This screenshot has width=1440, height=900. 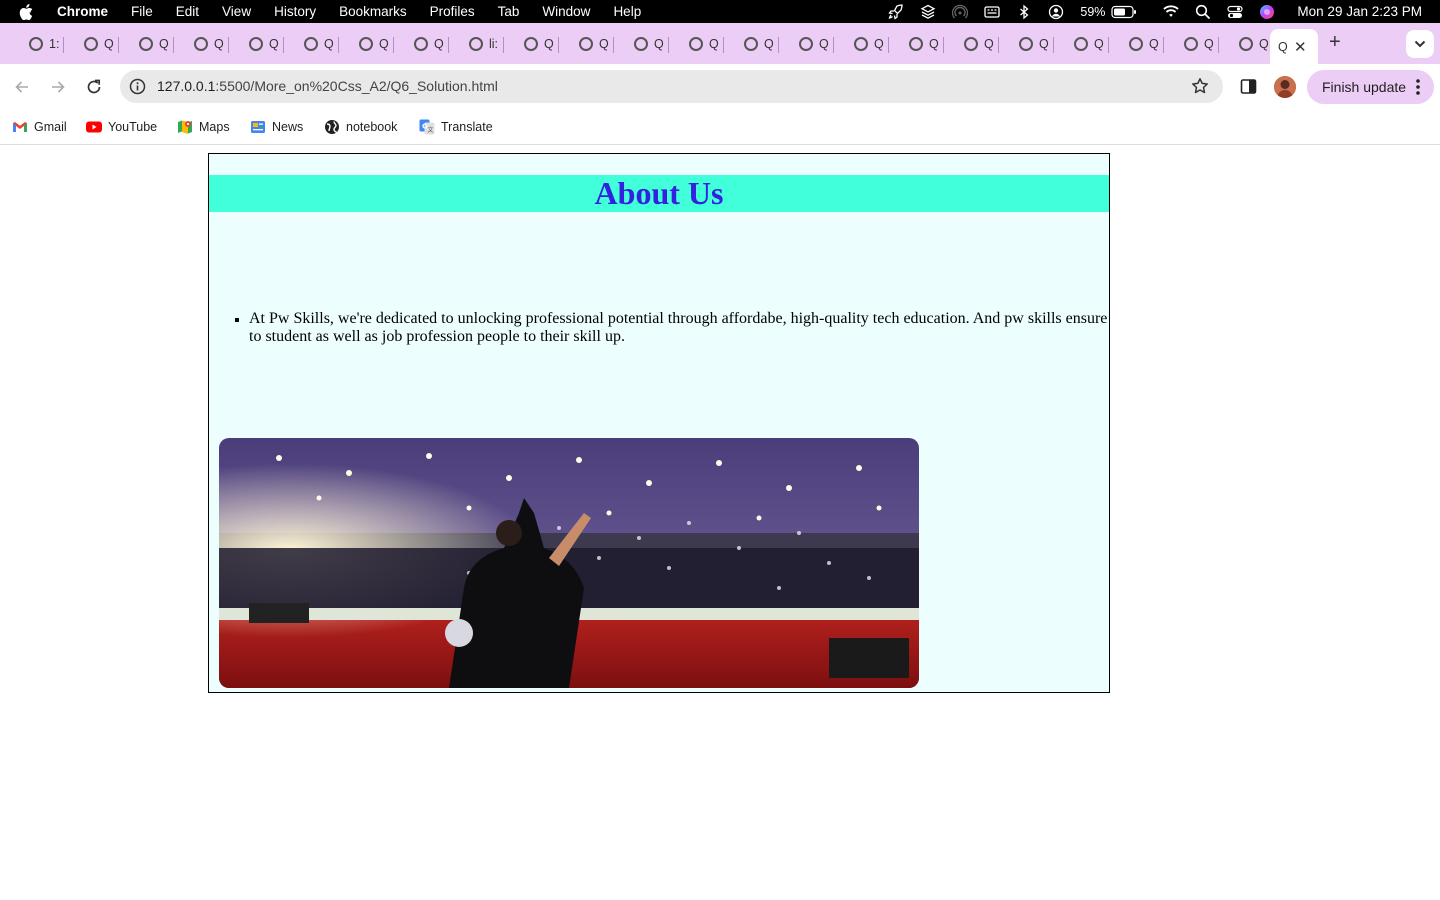 What do you see at coordinates (1370, 87) in the screenshot?
I see `finish-update-button: Finish update` at bounding box center [1370, 87].